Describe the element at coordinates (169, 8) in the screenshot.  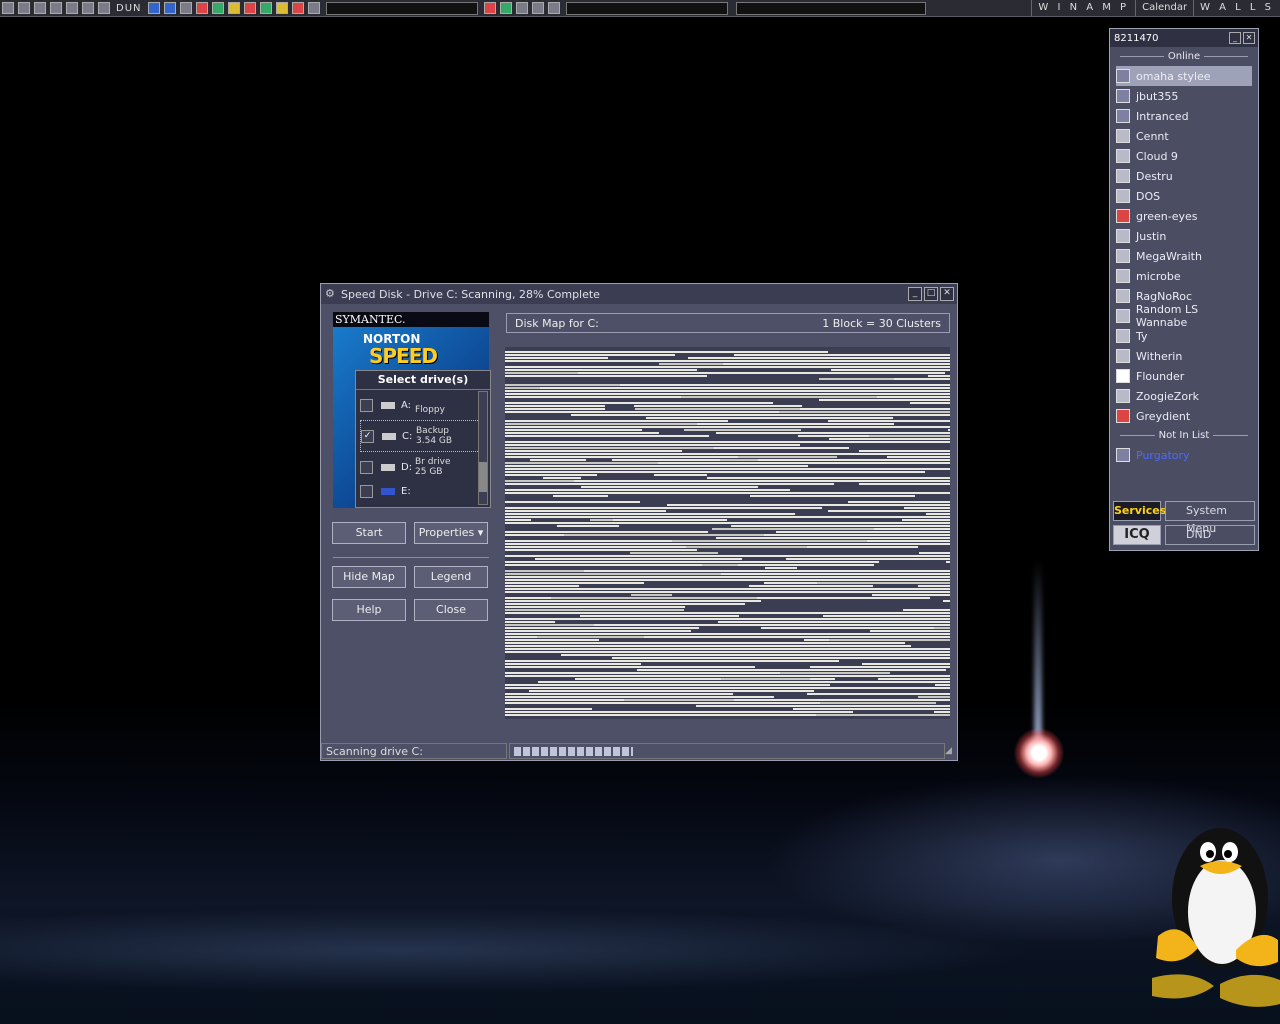
I see `ie-icon` at that location.